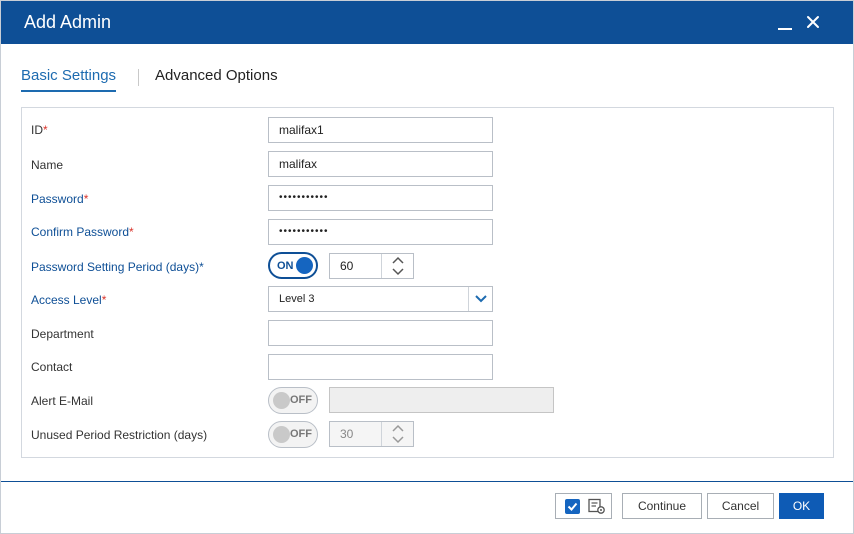 Image resolution: width=854 pixels, height=534 pixels. What do you see at coordinates (371, 266) in the screenshot?
I see `password-period-stepper: 60` at bounding box center [371, 266].